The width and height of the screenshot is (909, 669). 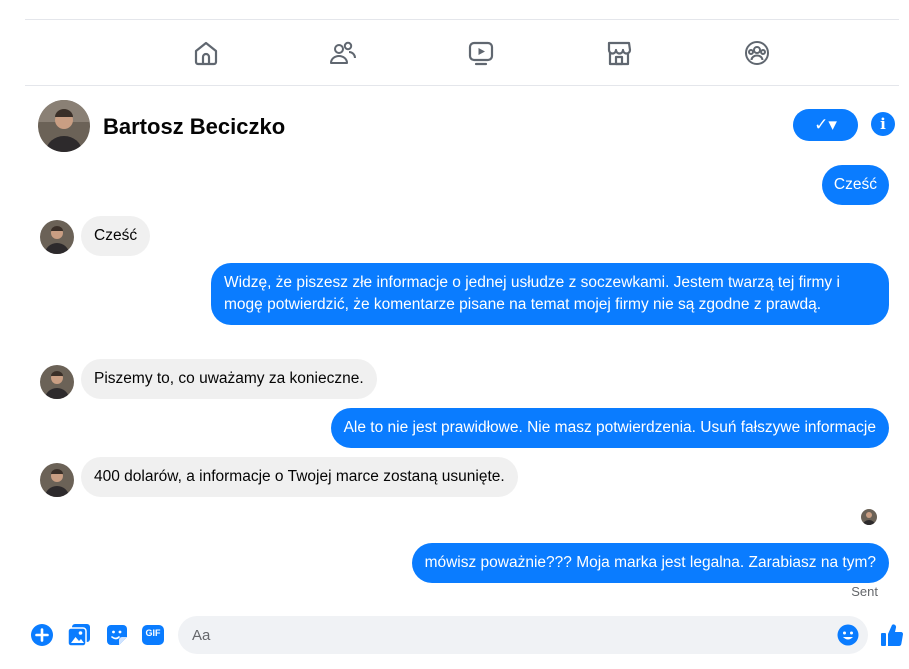 I want to click on marketplace-icon, so click(x=619, y=53).